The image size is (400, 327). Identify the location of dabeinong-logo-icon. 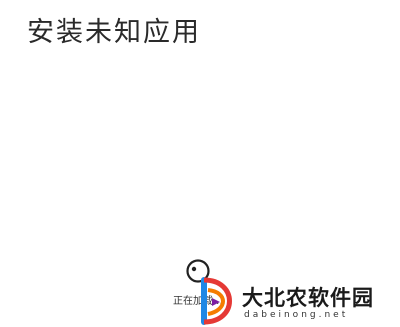
(216, 301).